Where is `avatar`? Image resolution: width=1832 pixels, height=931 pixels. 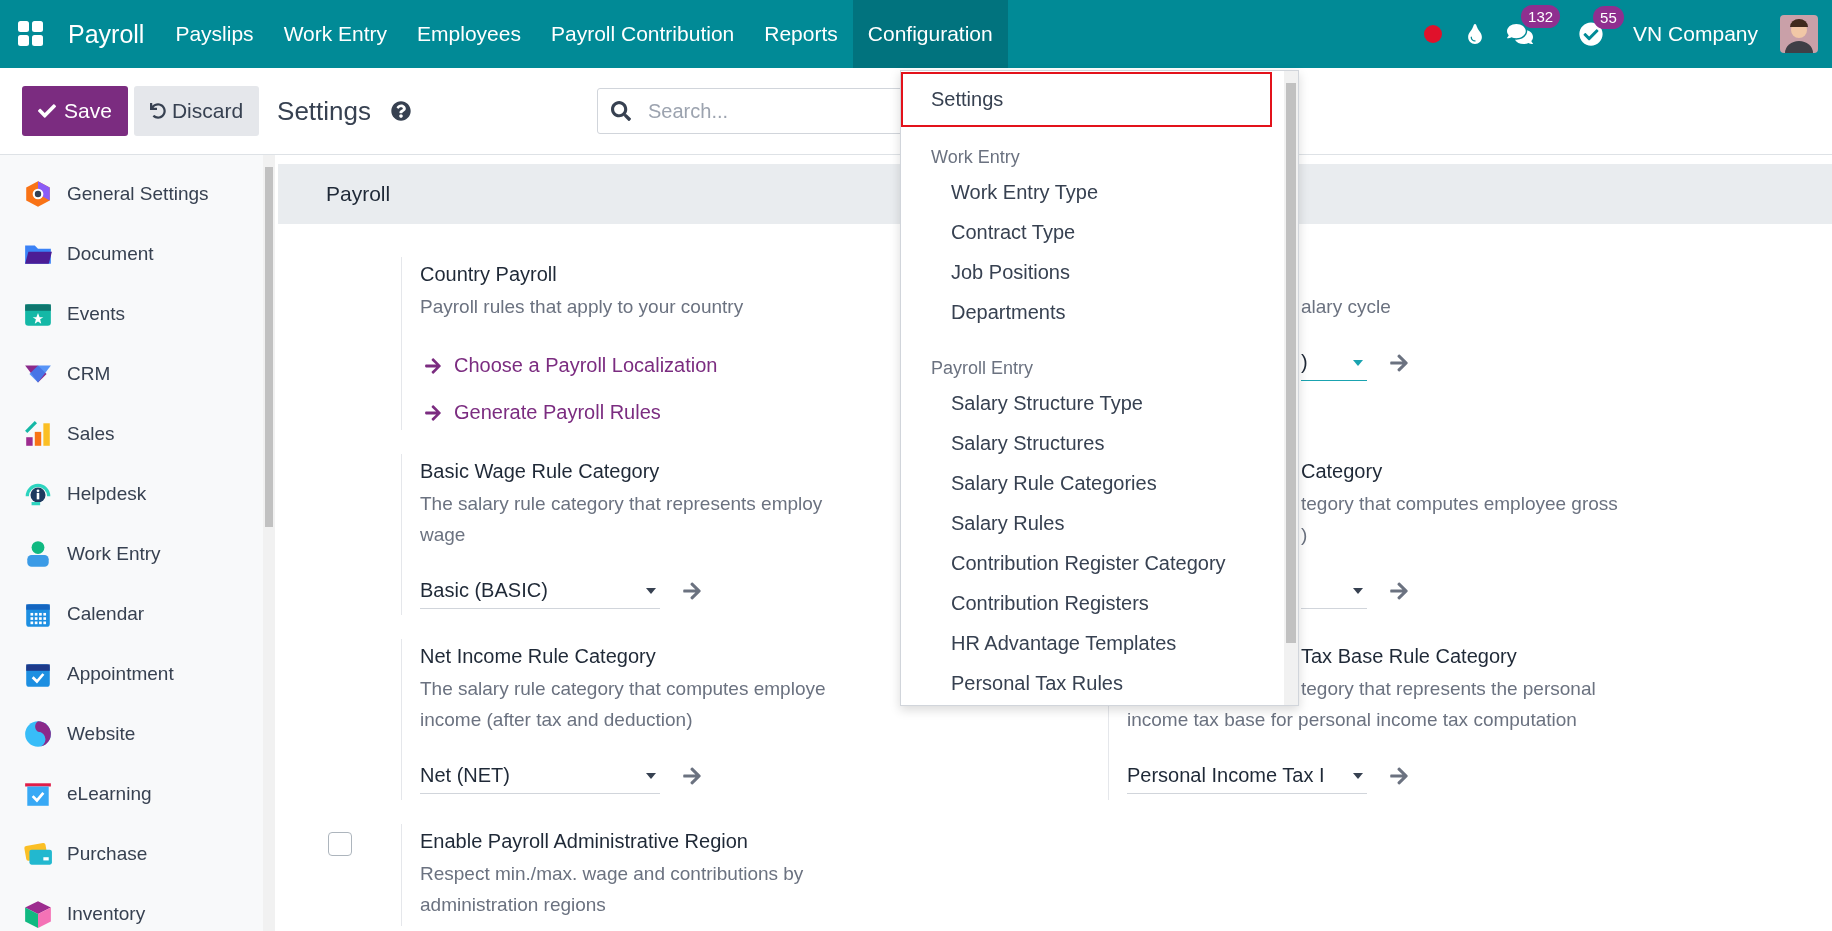 avatar is located at coordinates (1799, 34).